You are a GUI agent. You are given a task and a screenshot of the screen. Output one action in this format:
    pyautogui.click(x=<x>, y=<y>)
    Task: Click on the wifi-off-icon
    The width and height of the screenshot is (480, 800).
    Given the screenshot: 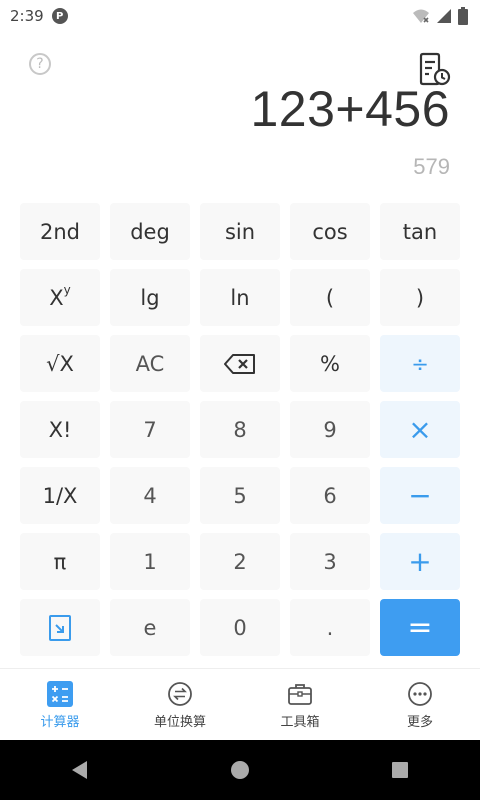 What is the action you would take?
    pyautogui.click(x=421, y=16)
    